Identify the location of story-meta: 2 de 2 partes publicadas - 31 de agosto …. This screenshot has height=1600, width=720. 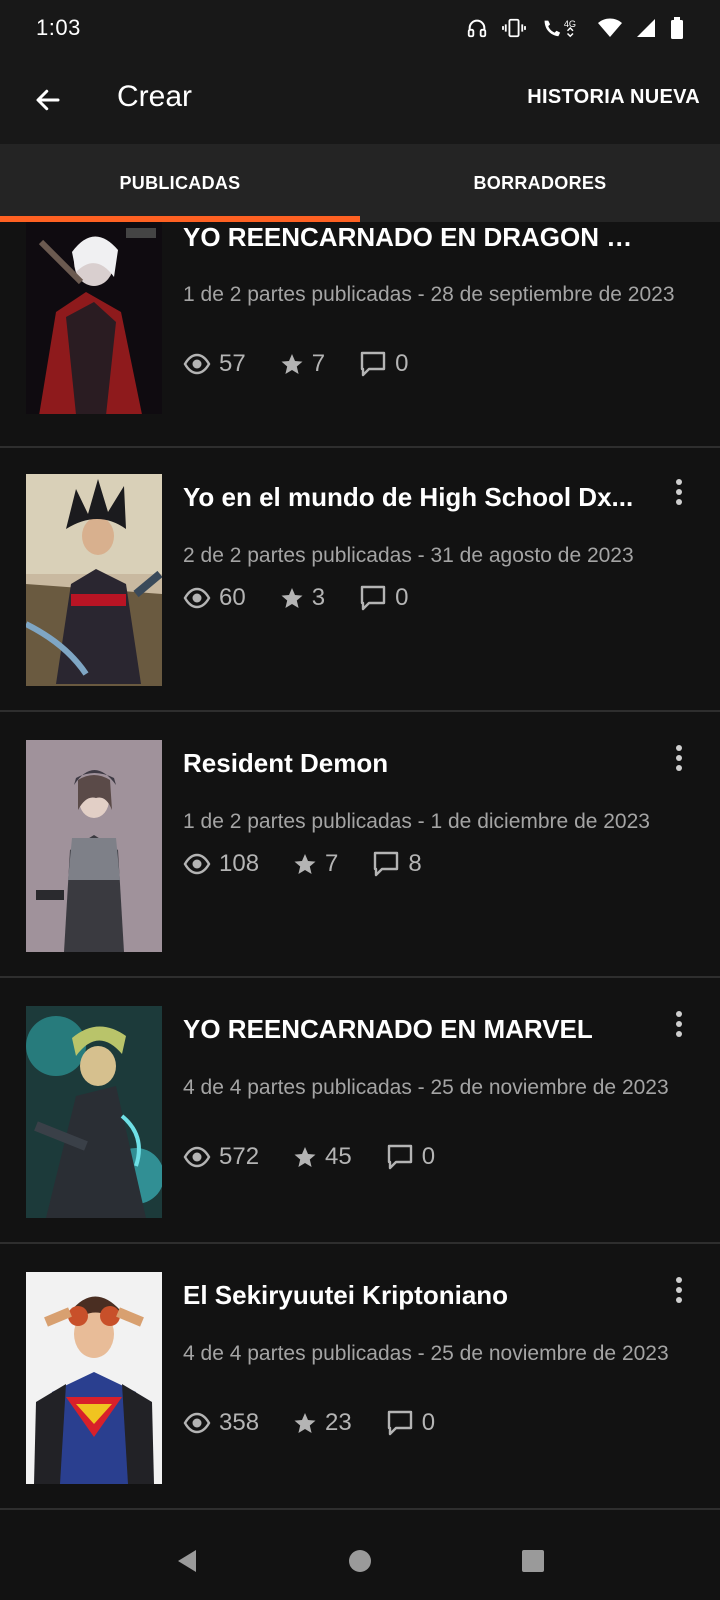
(408, 555).